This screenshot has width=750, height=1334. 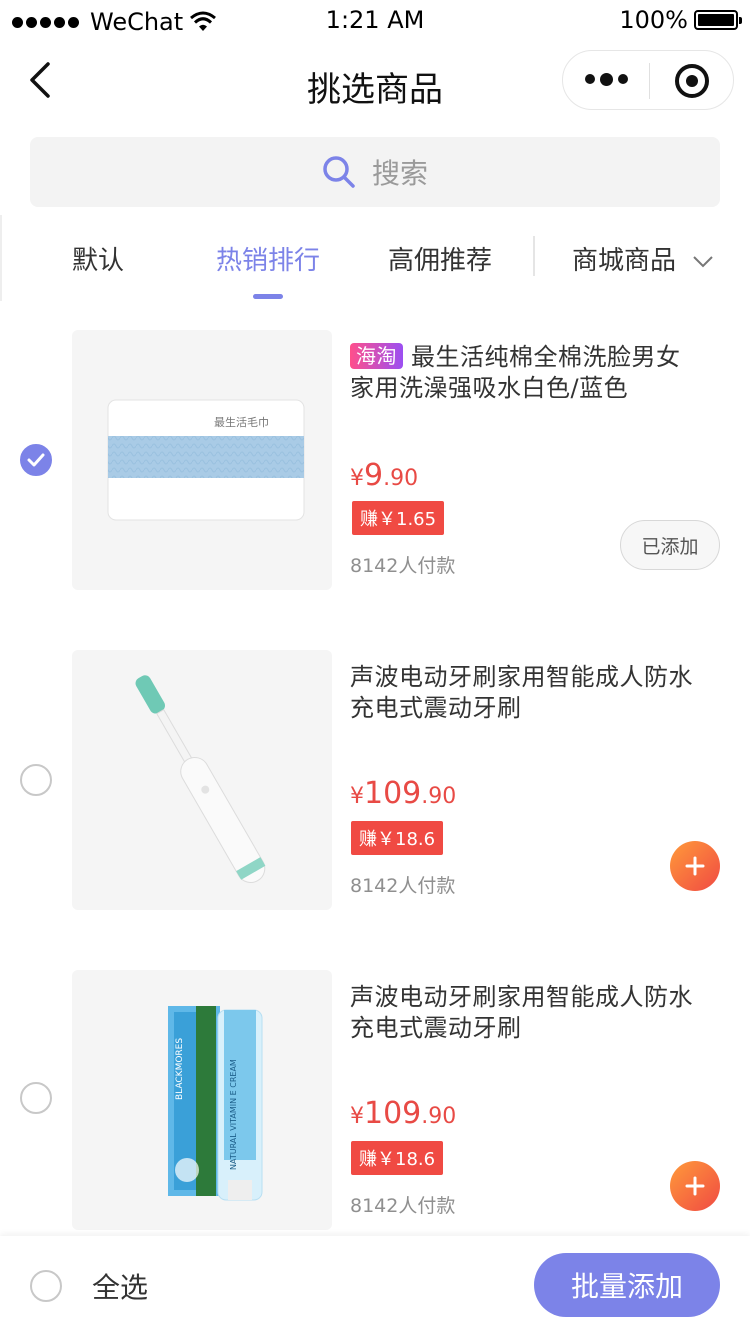 I want to click on more-options-icon, so click(x=609, y=79).